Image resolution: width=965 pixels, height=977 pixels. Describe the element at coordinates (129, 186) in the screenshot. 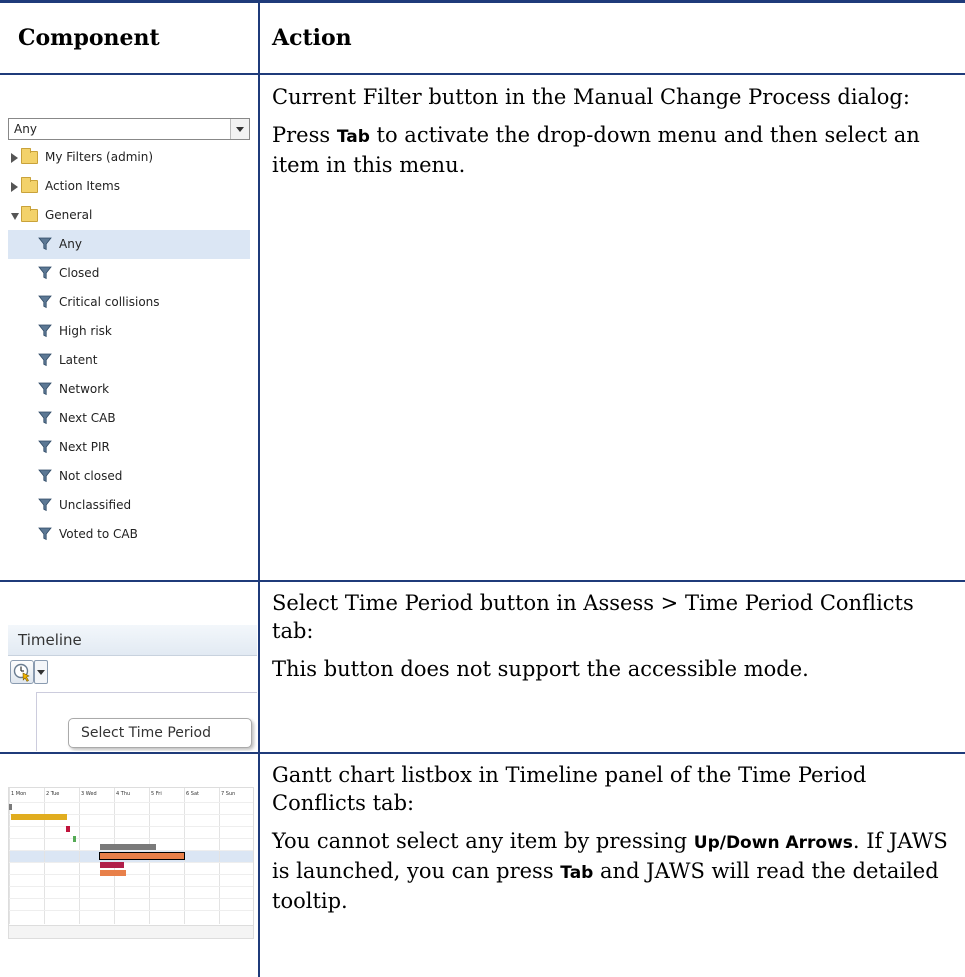

I see `tree-folder: Action Items` at that location.